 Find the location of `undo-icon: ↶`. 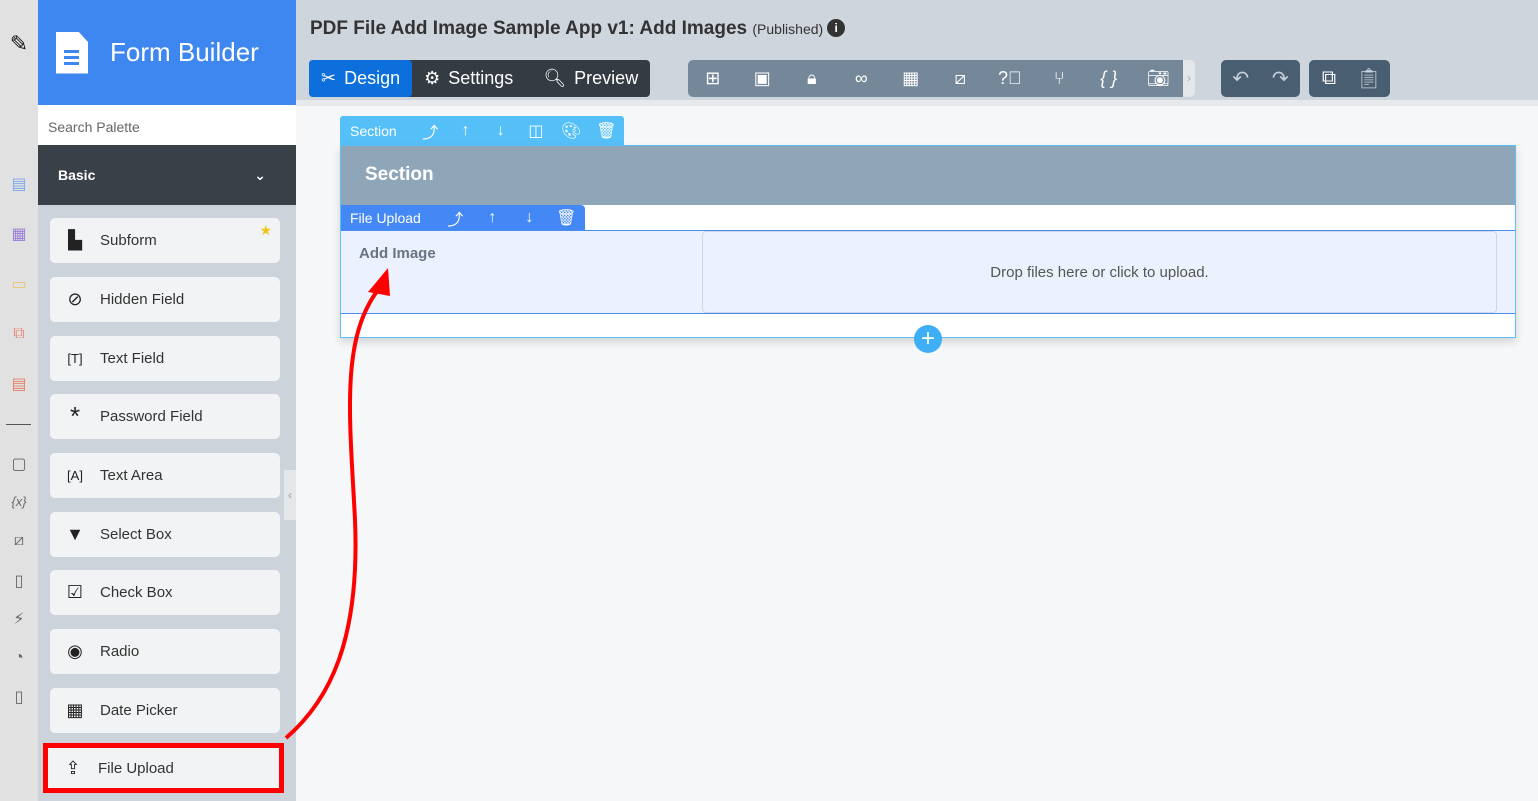

undo-icon: ↶ is located at coordinates (1241, 78).